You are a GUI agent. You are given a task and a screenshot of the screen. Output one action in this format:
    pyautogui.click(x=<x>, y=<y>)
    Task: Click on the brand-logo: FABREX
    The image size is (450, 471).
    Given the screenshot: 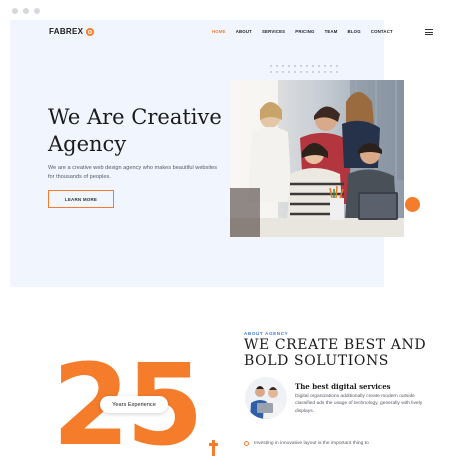 What is the action you would take?
    pyautogui.click(x=72, y=31)
    